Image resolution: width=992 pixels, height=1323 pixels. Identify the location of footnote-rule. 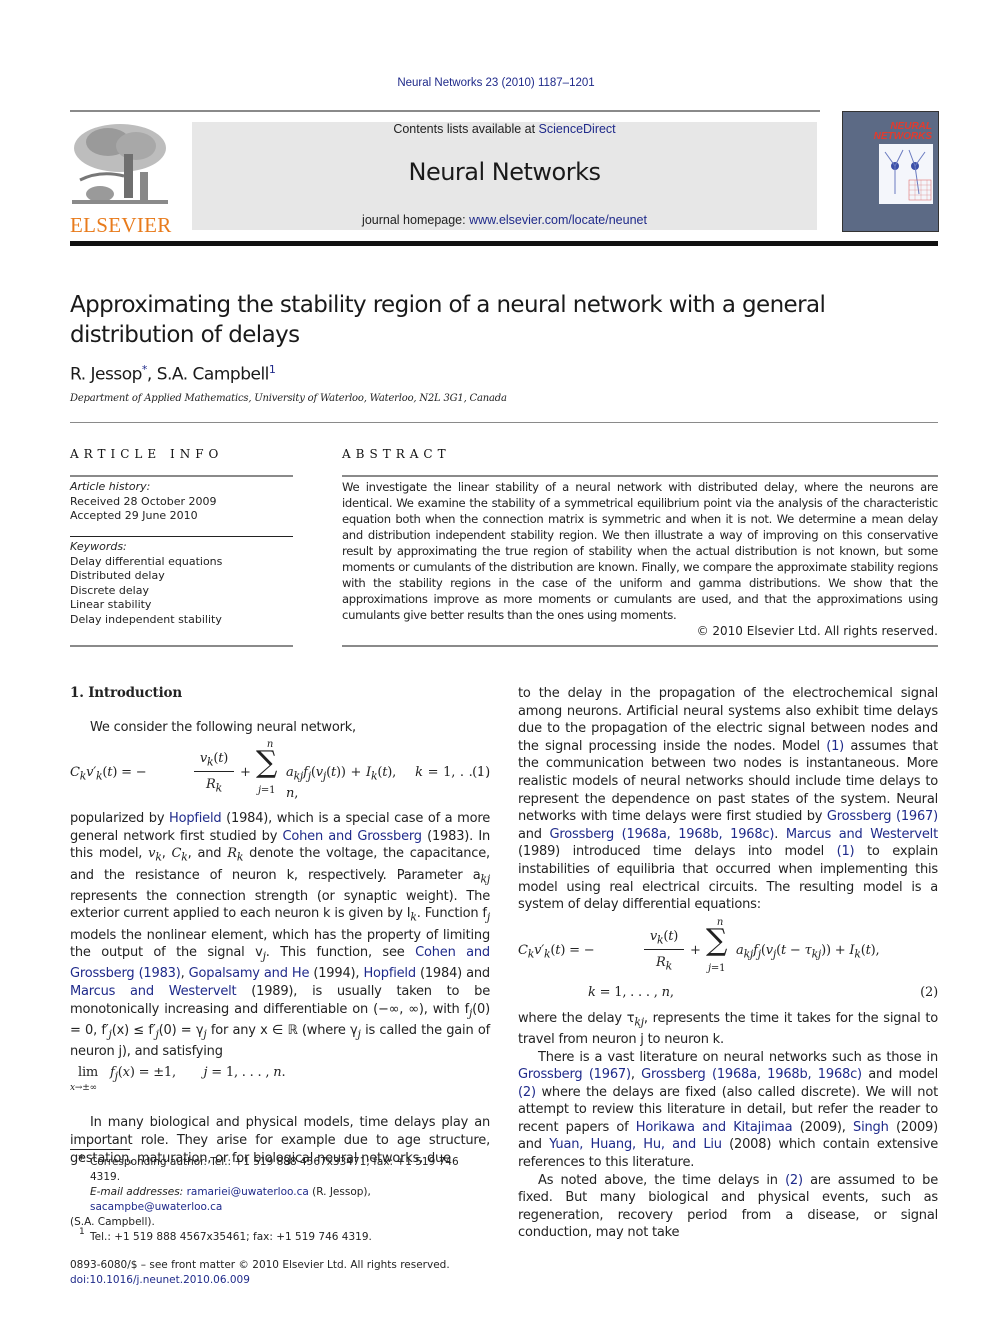
(100, 1149).